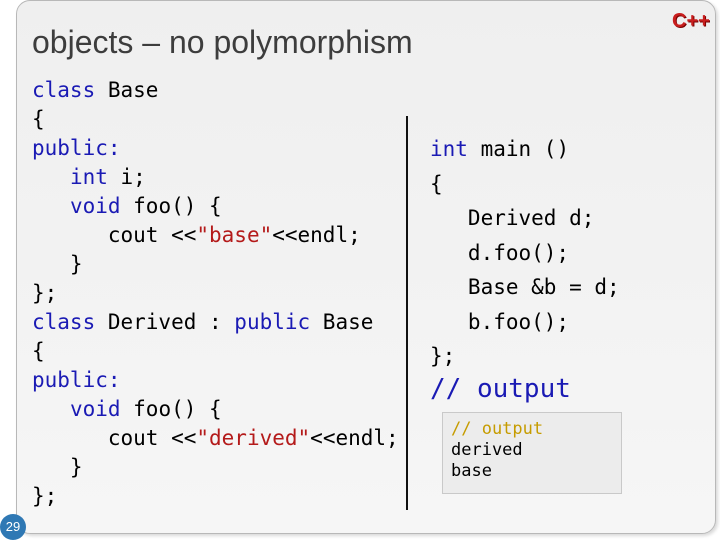 The height and width of the screenshot is (540, 720). I want to click on output-box: // output derived base, so click(532, 453).